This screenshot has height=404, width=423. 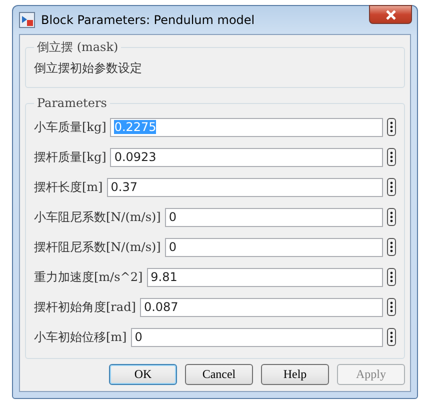 I want to click on block-icon, so click(x=27, y=20).